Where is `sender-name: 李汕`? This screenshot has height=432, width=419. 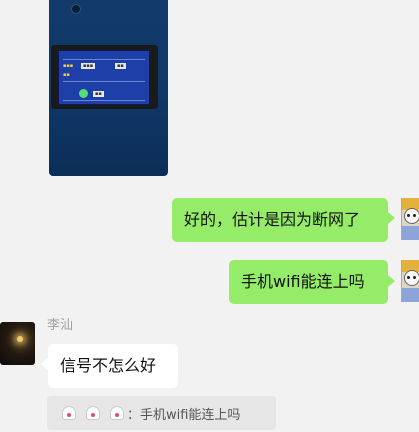 sender-name: 李汕 is located at coordinates (60, 325).